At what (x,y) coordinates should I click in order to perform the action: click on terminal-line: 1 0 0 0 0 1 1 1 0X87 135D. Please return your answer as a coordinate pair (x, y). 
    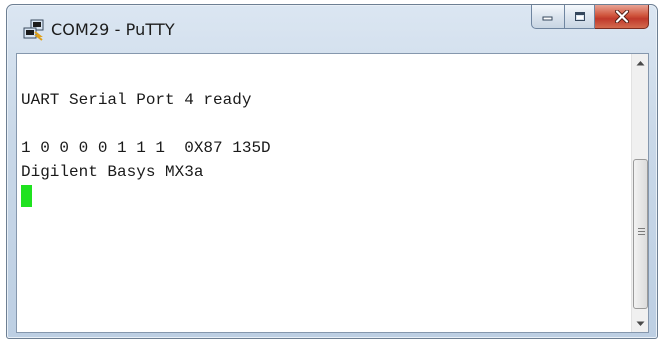
    Looking at the image, I should click on (146, 148).